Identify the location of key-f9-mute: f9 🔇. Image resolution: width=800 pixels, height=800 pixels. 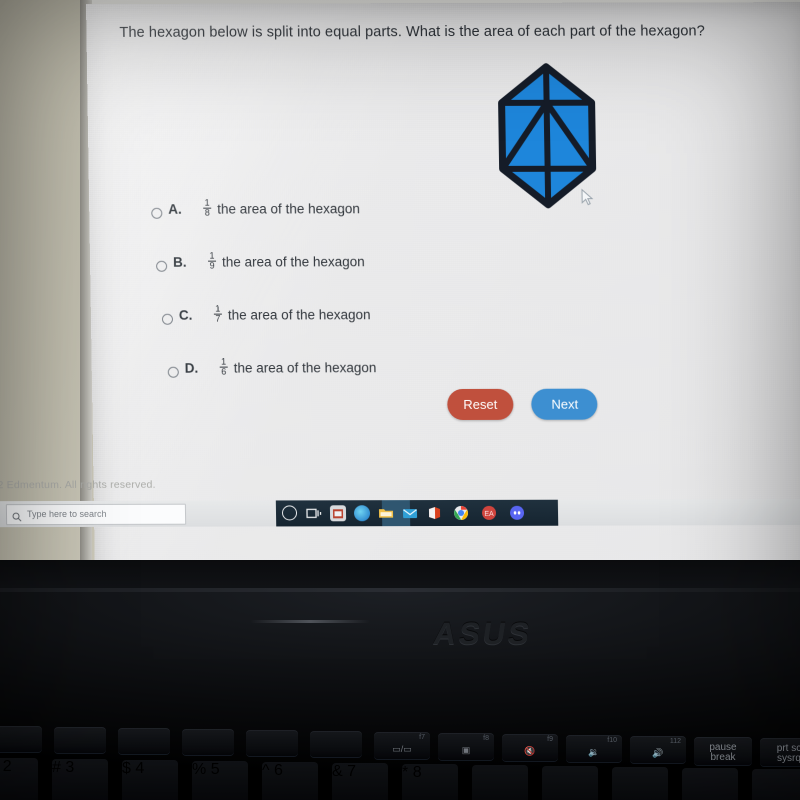
(530, 747).